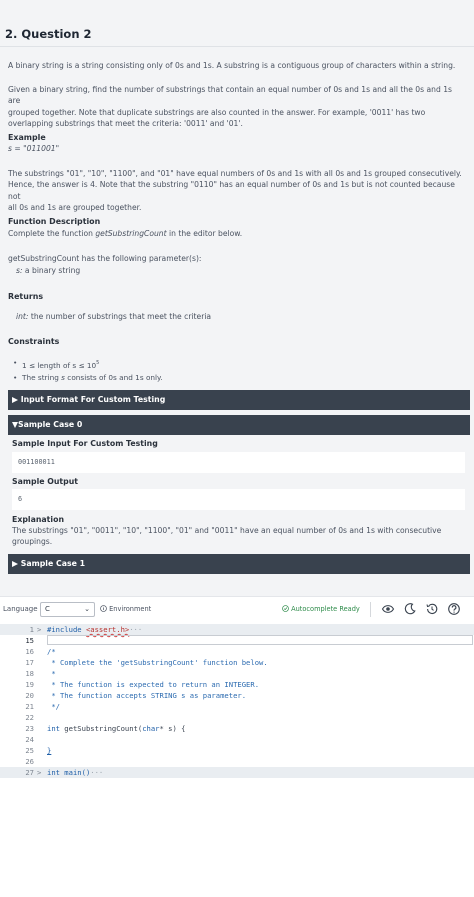  Describe the element at coordinates (87, 609) in the screenshot. I see `chevron-down-icon: ⌄` at that location.